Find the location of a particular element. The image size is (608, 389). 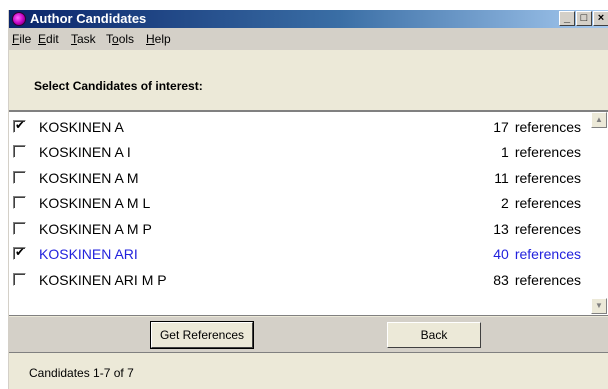

back-button: Back is located at coordinates (434, 335).